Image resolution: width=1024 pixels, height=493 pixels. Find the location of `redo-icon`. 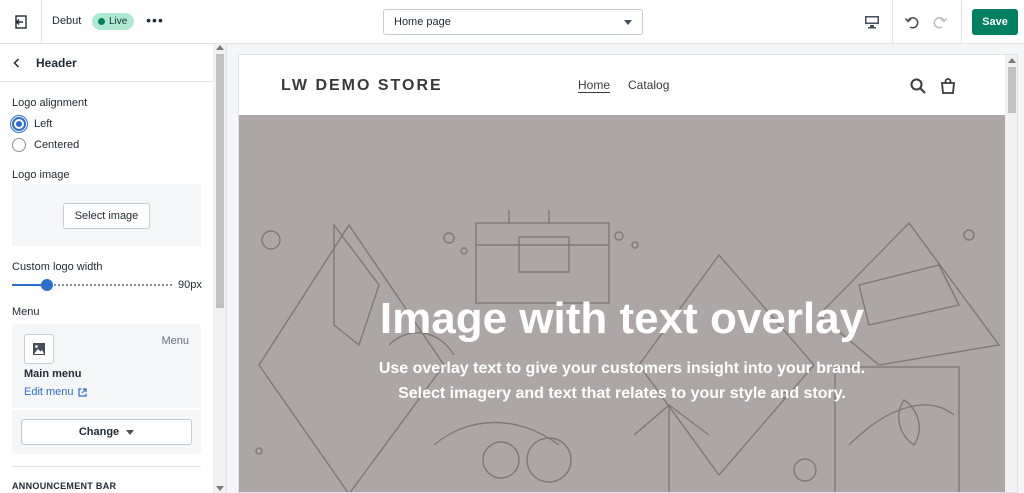

redo-icon is located at coordinates (940, 23).